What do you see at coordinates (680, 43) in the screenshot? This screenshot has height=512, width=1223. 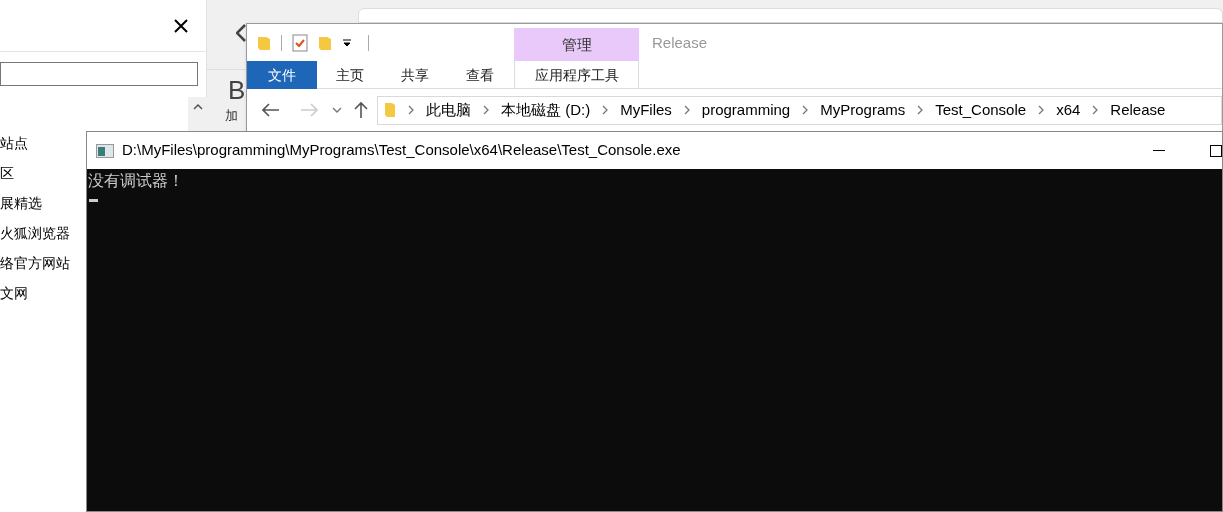 I see `window-title: Release` at bounding box center [680, 43].